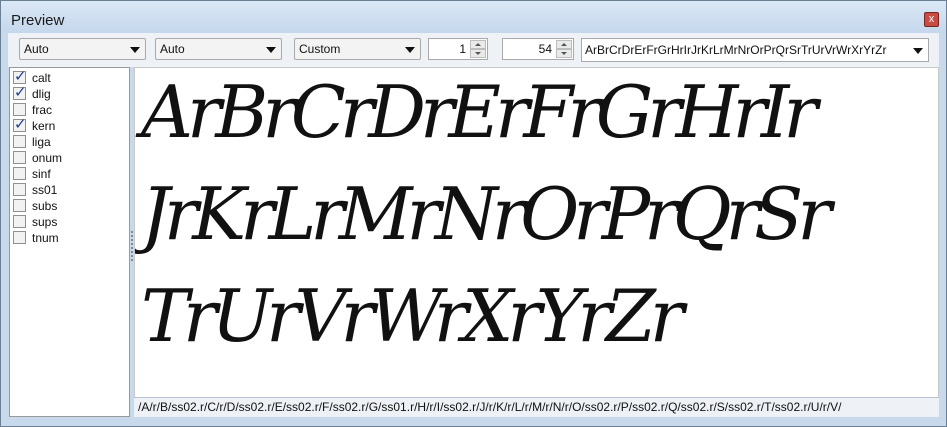 The height and width of the screenshot is (427, 947). Describe the element at coordinates (45, 206) in the screenshot. I see `feature-label: subs` at that location.